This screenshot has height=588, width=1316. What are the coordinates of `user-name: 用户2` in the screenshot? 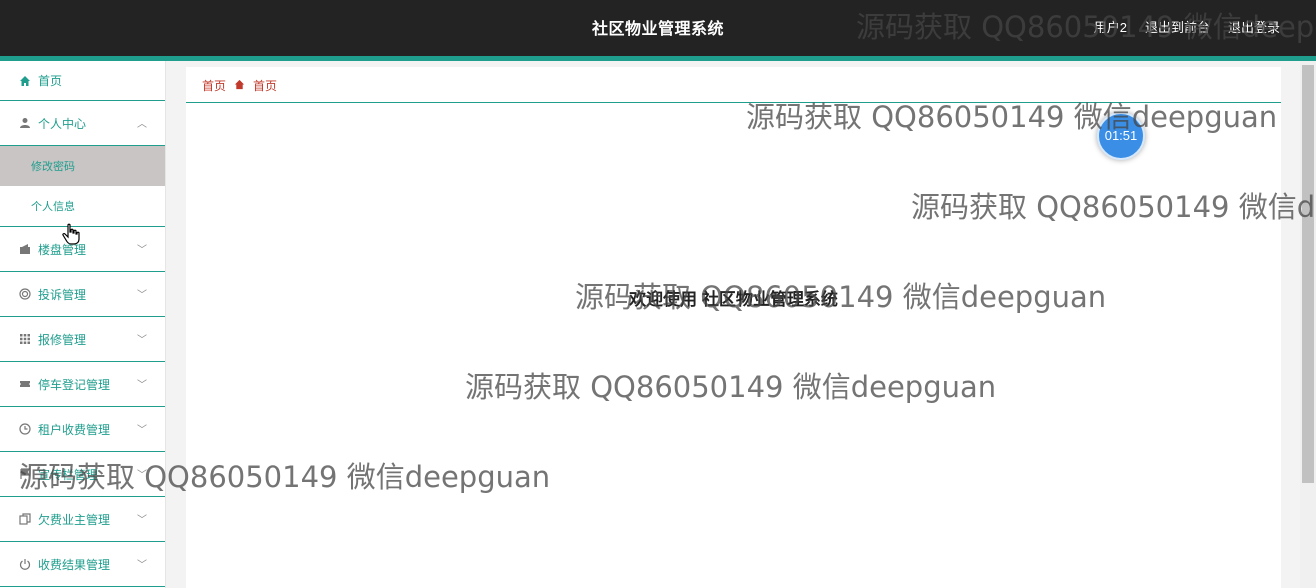 It's located at (1110, 26).